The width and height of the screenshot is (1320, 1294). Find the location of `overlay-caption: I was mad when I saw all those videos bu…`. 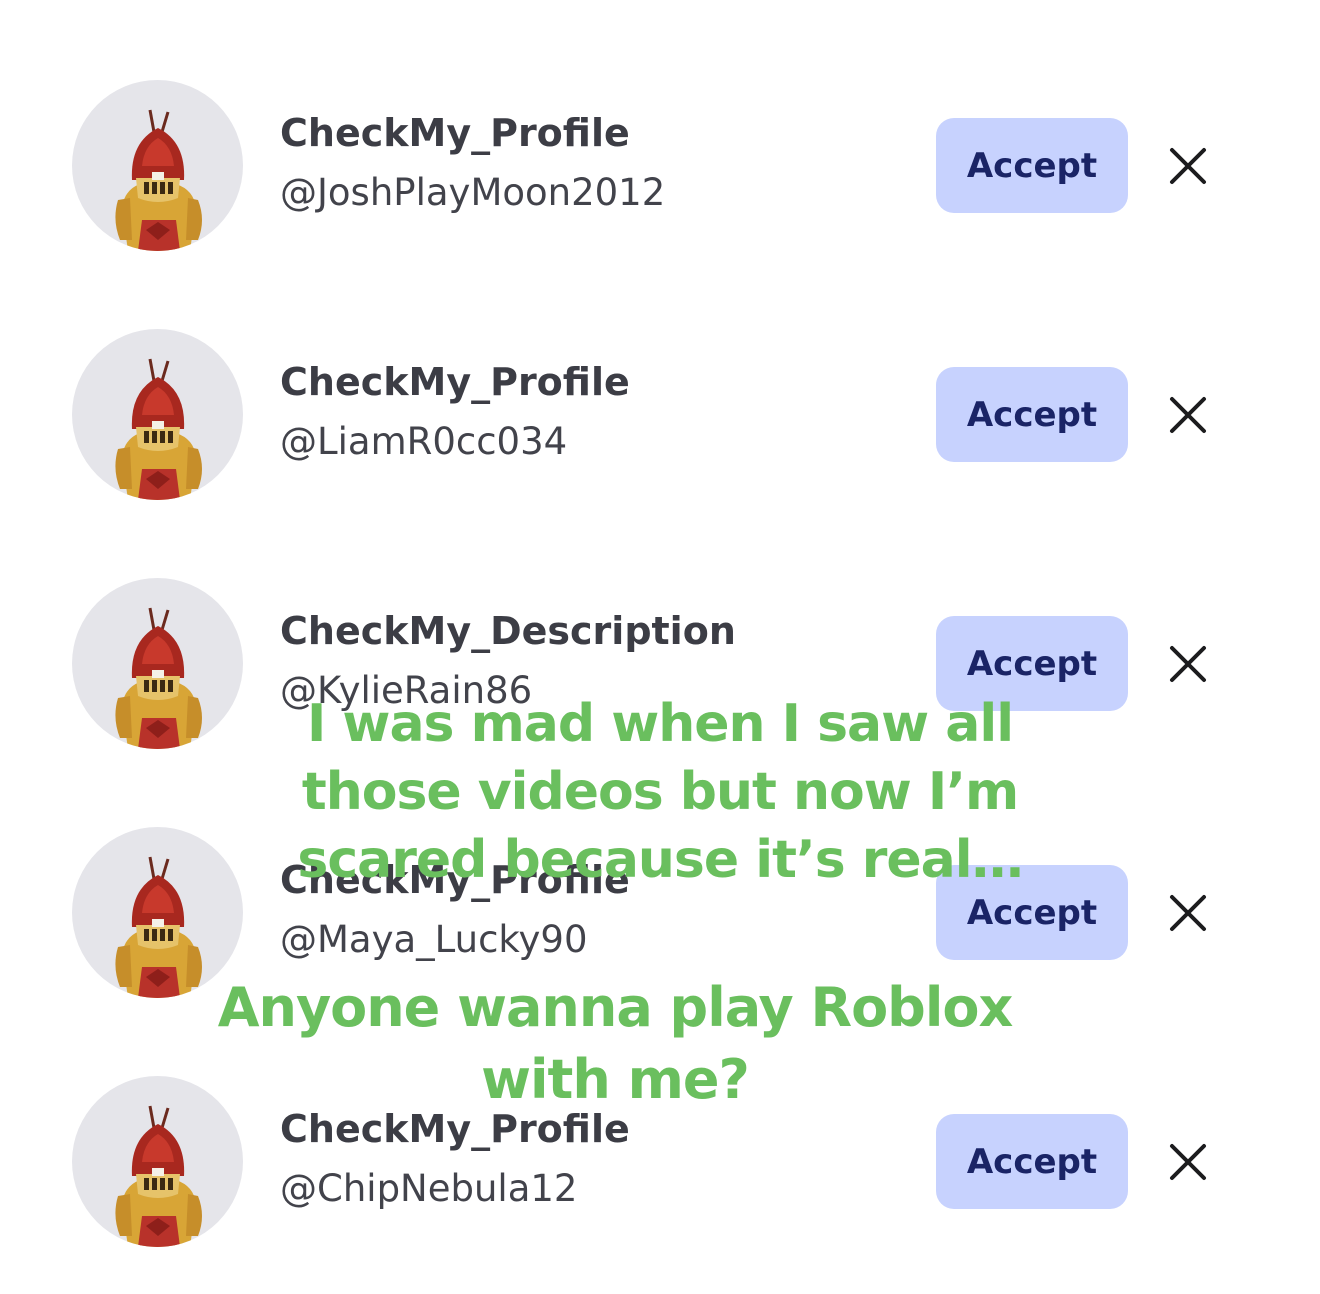

overlay-caption: I was mad when I saw all those videos bu… is located at coordinates (660, 792).